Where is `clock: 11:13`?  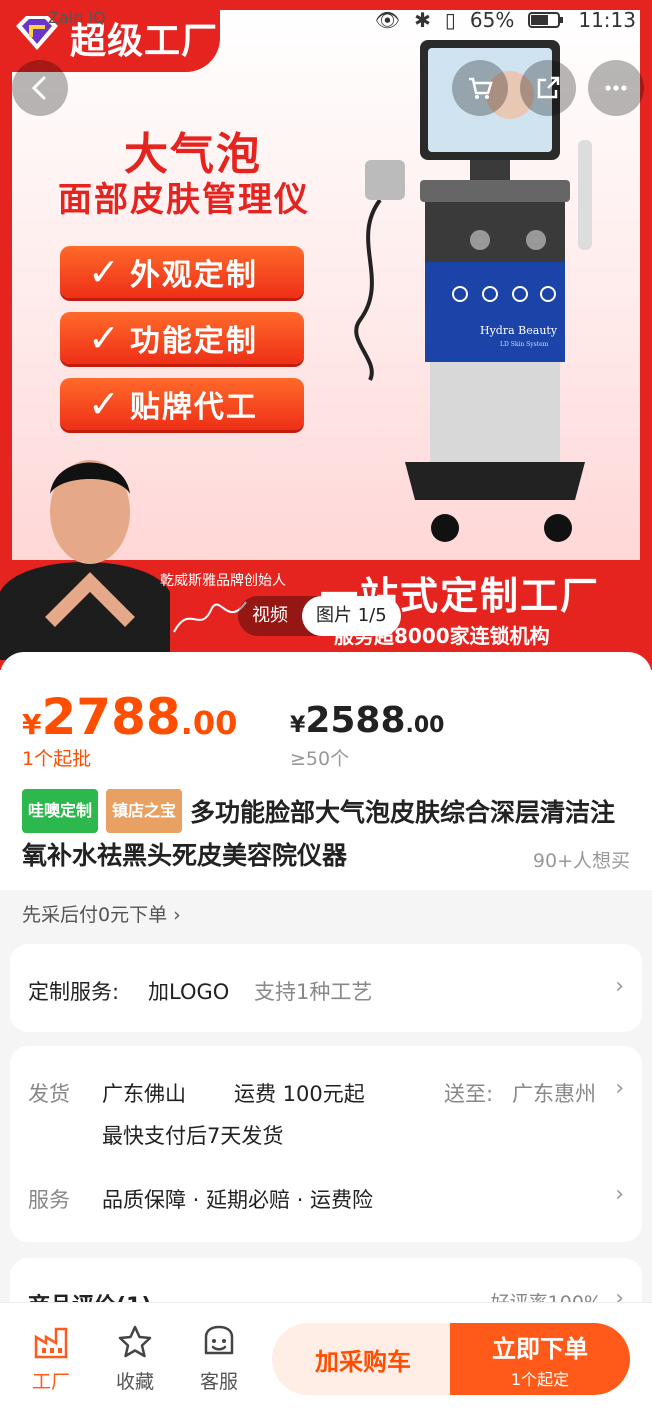
clock: 11:13 is located at coordinates (607, 20).